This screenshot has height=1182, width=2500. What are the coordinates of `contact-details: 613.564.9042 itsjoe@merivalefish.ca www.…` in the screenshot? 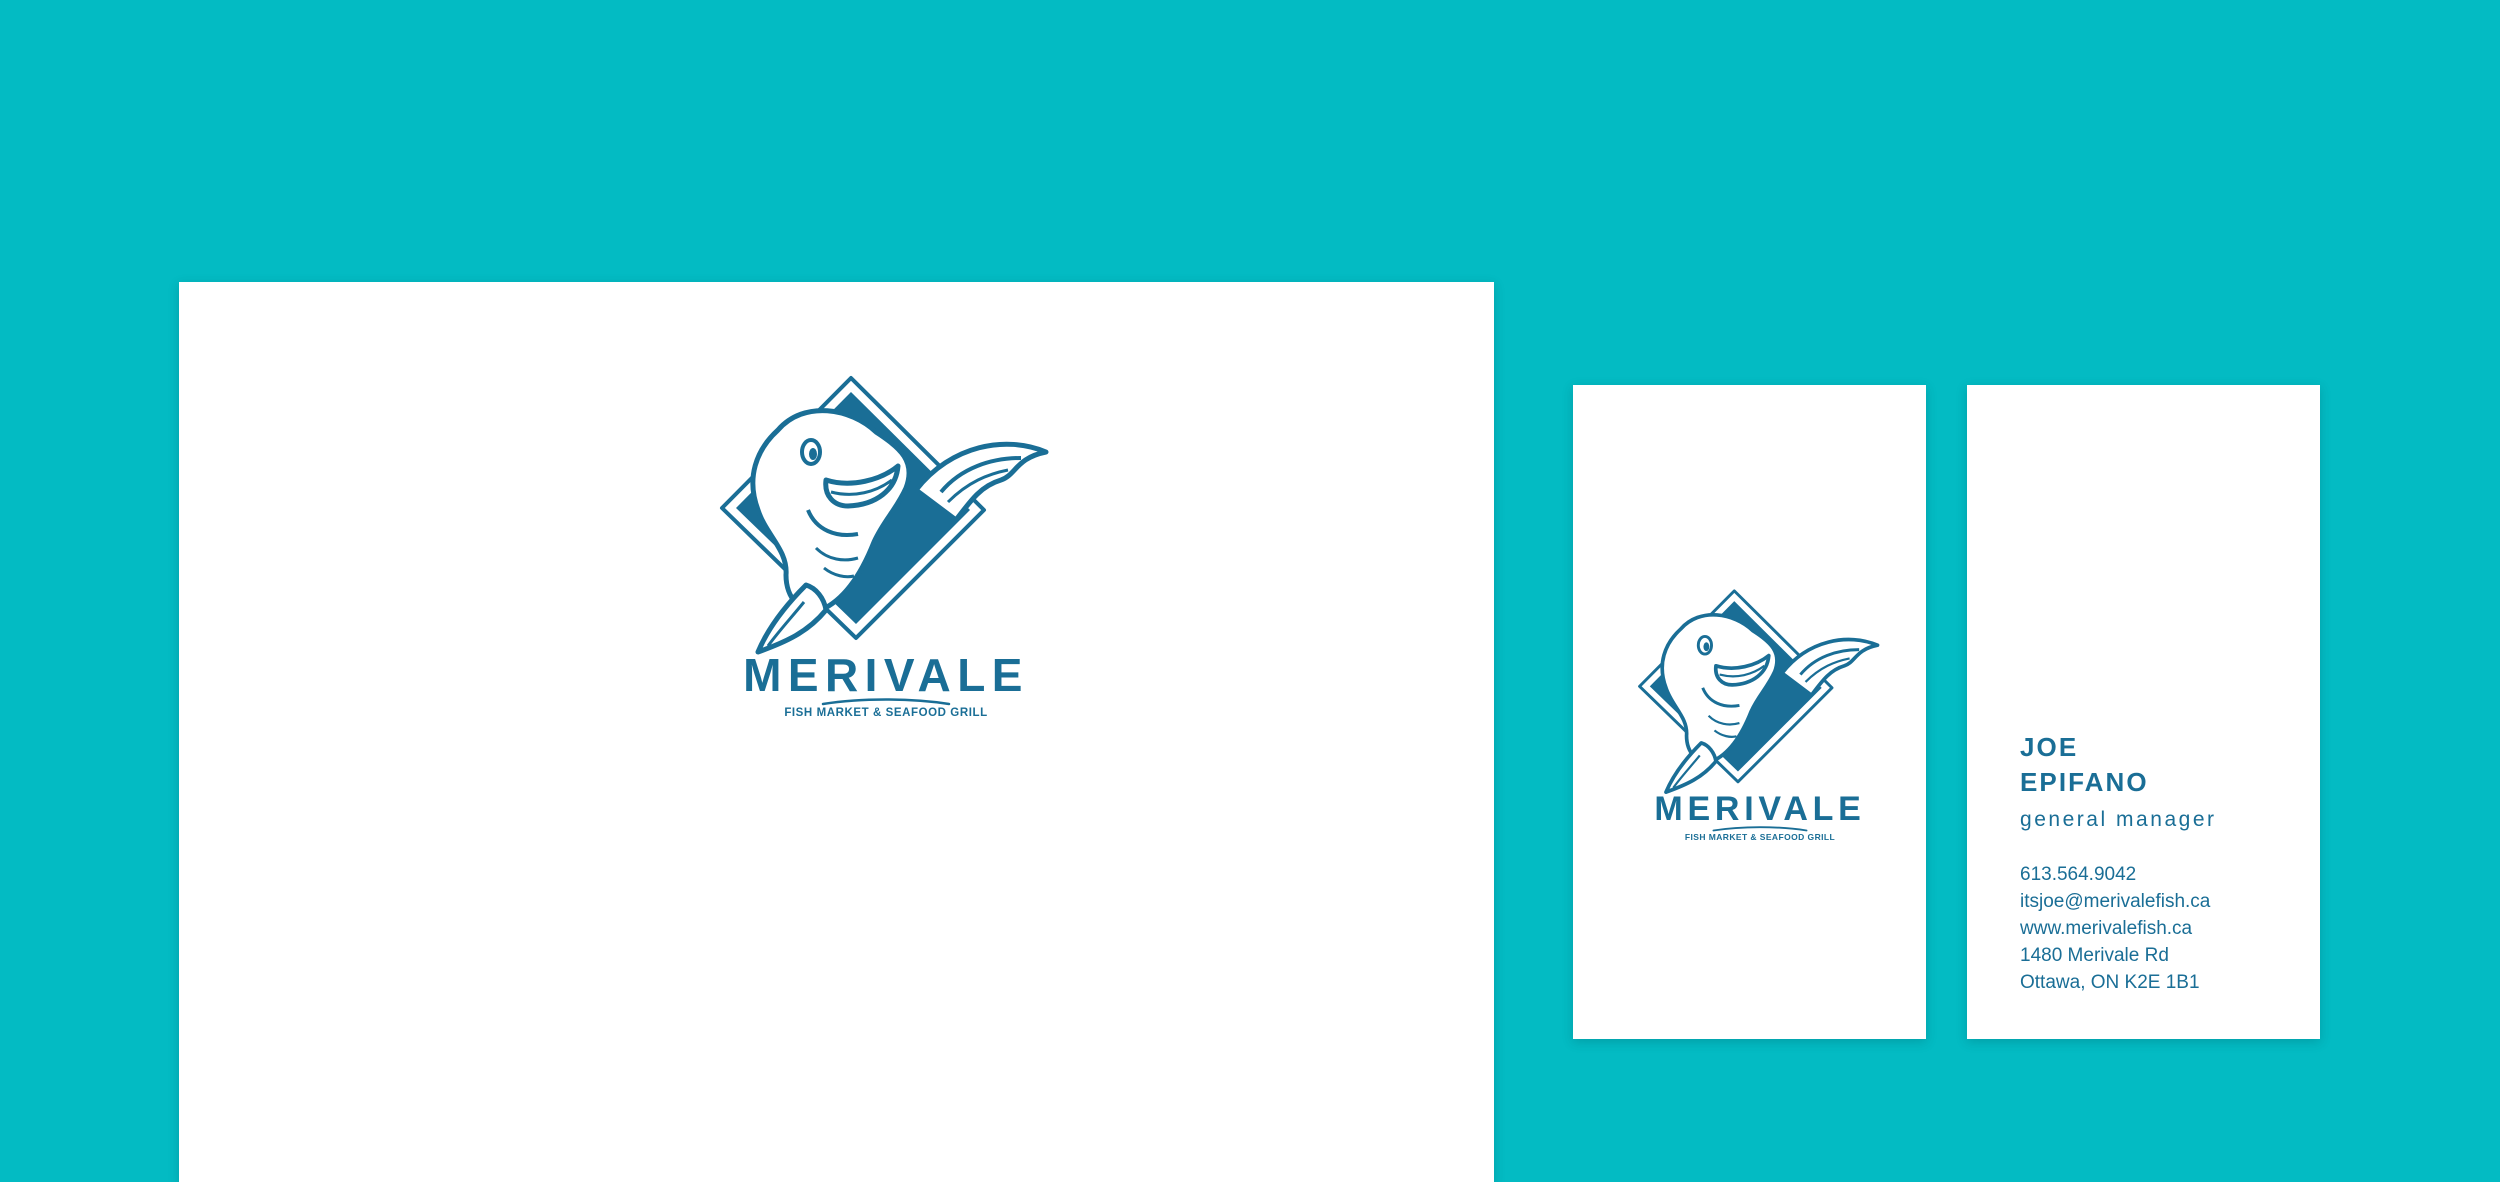 It's located at (2115, 928).